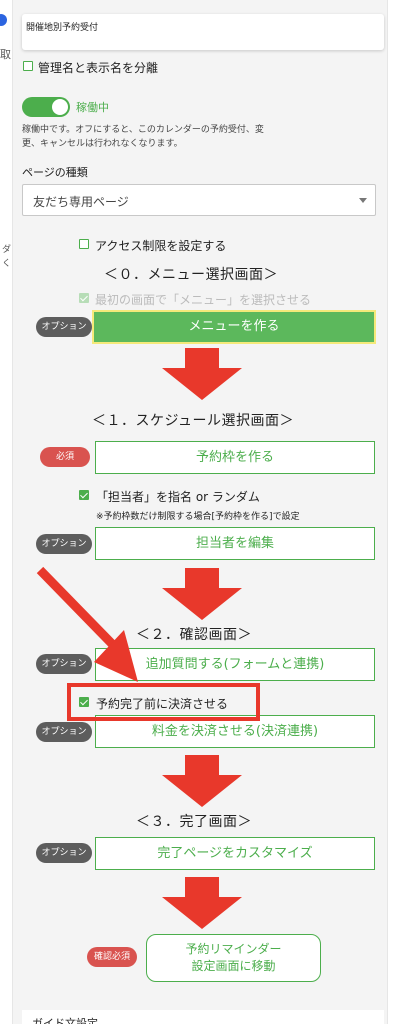 Image resolution: width=400 pixels, height=1024 pixels. I want to click on section3-heading: ＜３．完了画面＞, so click(194, 822).